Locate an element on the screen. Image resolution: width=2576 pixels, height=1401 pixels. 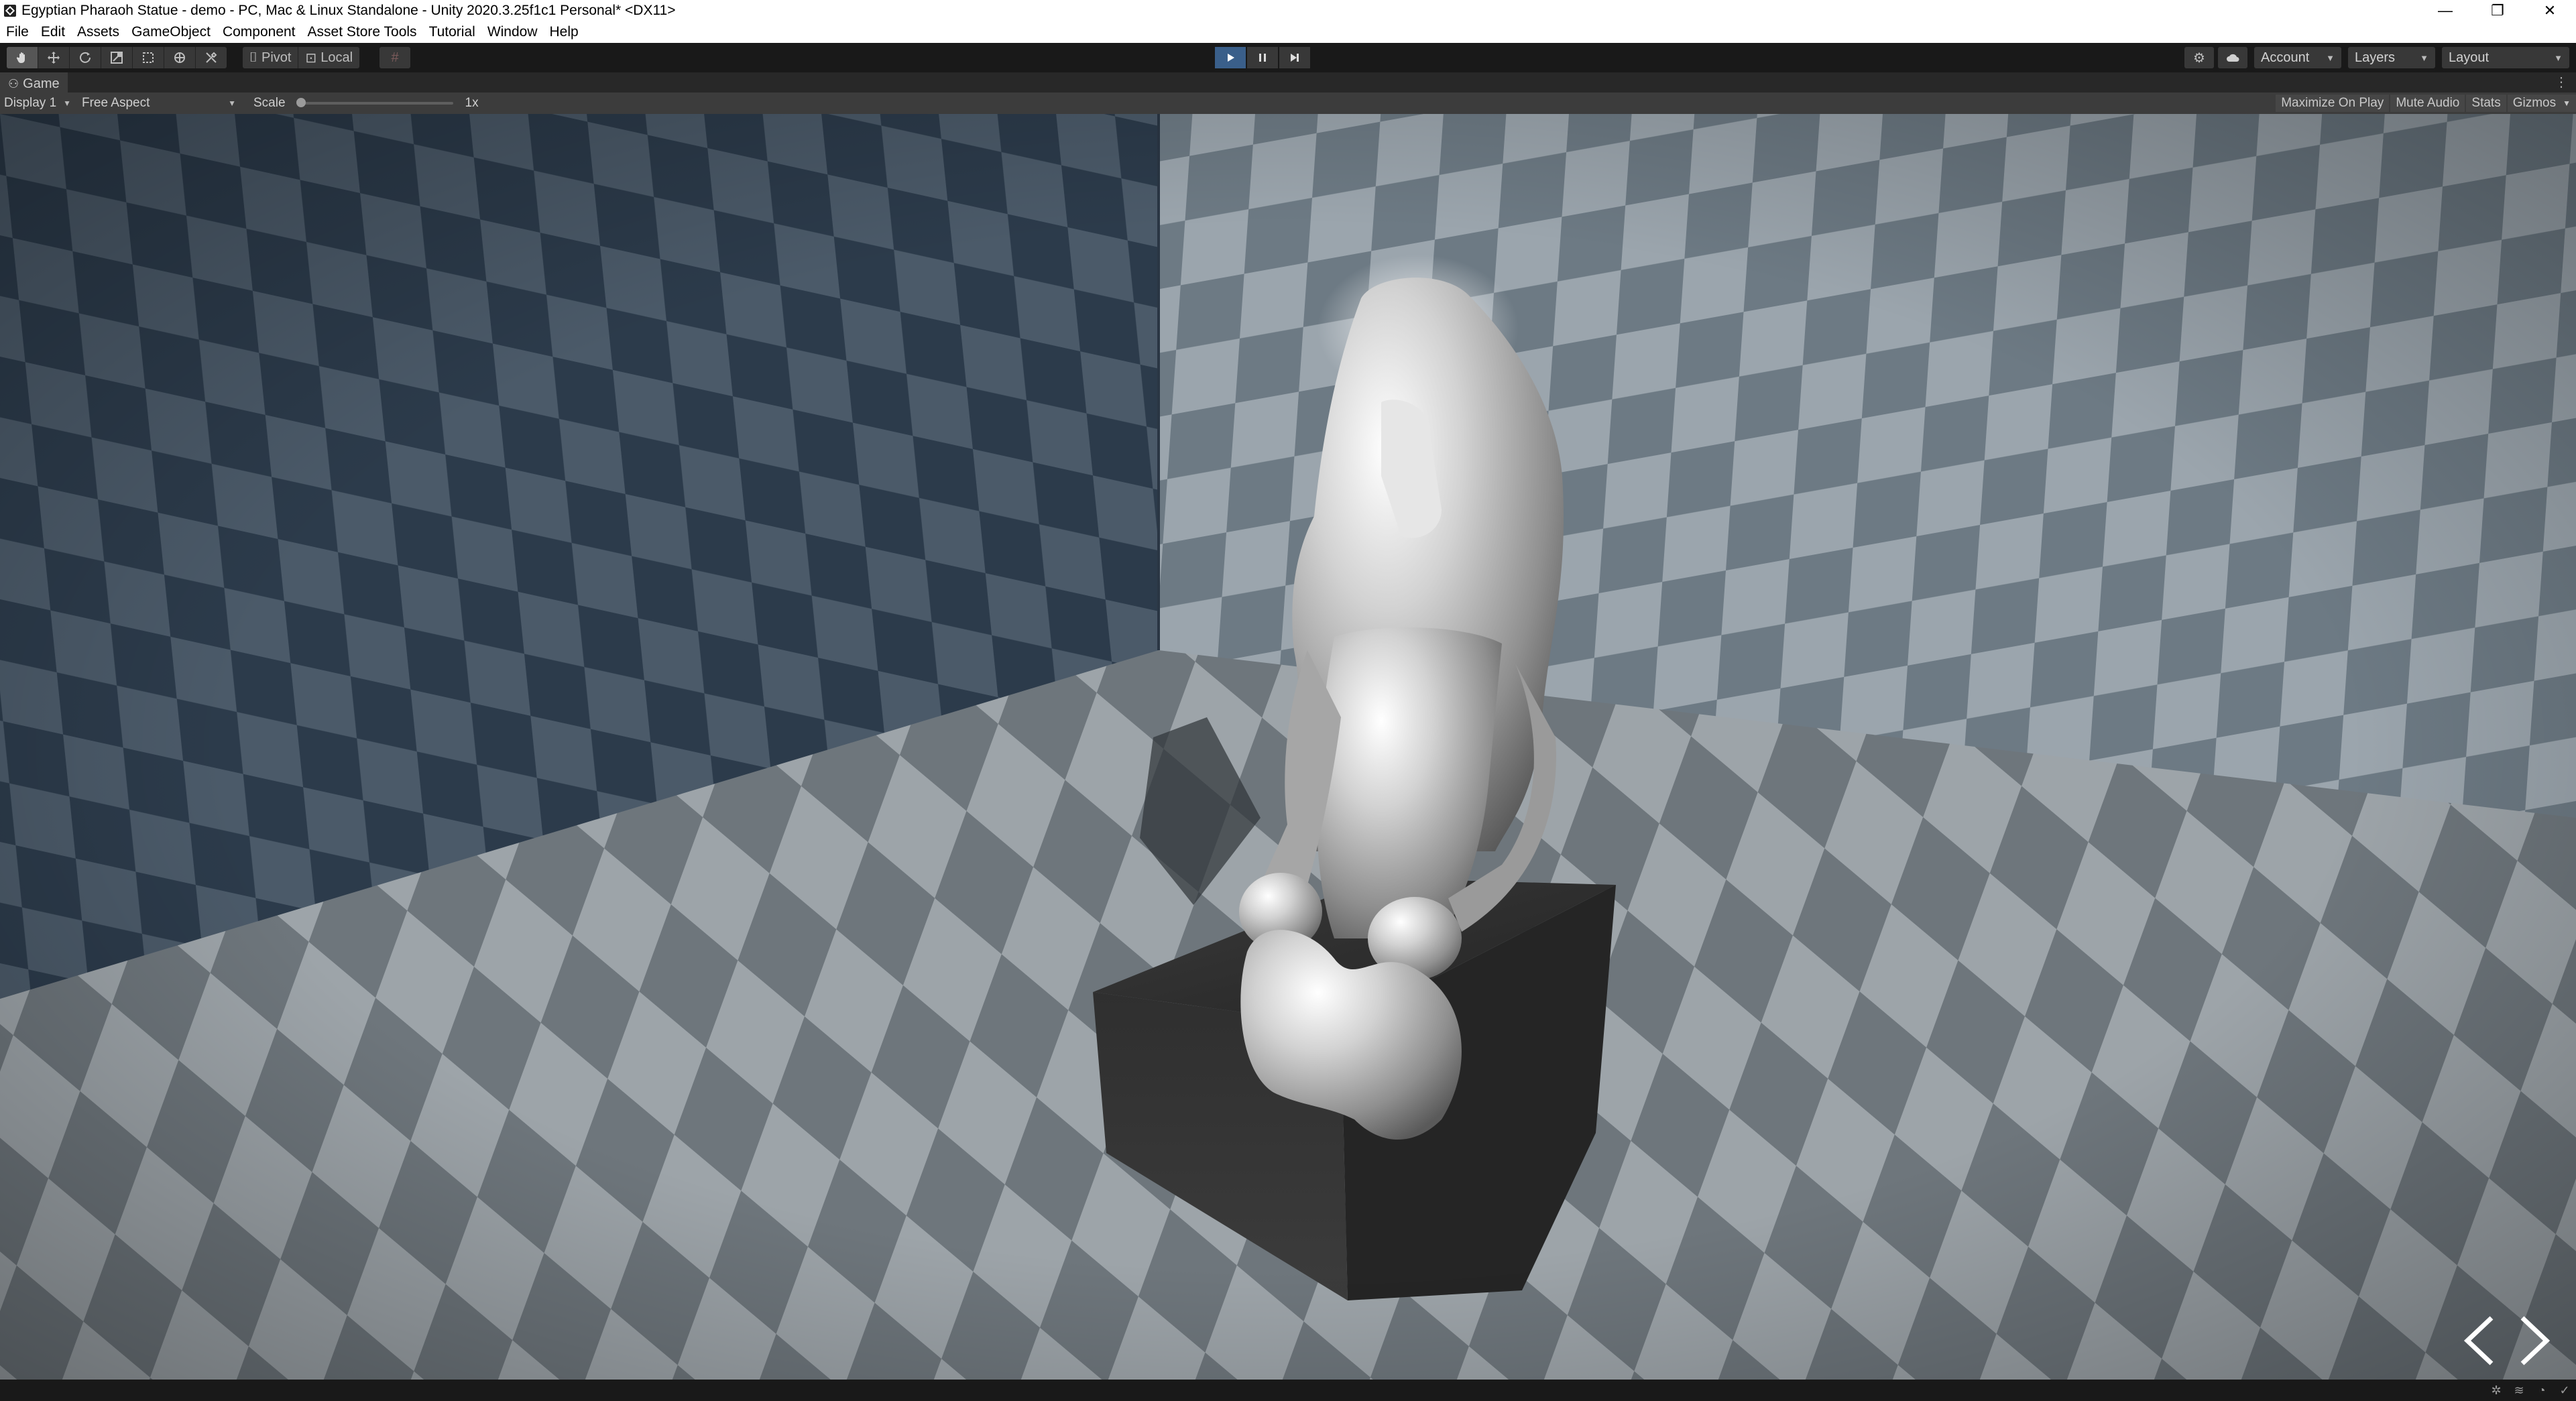
tab-game-label: Game is located at coordinates (41, 83).